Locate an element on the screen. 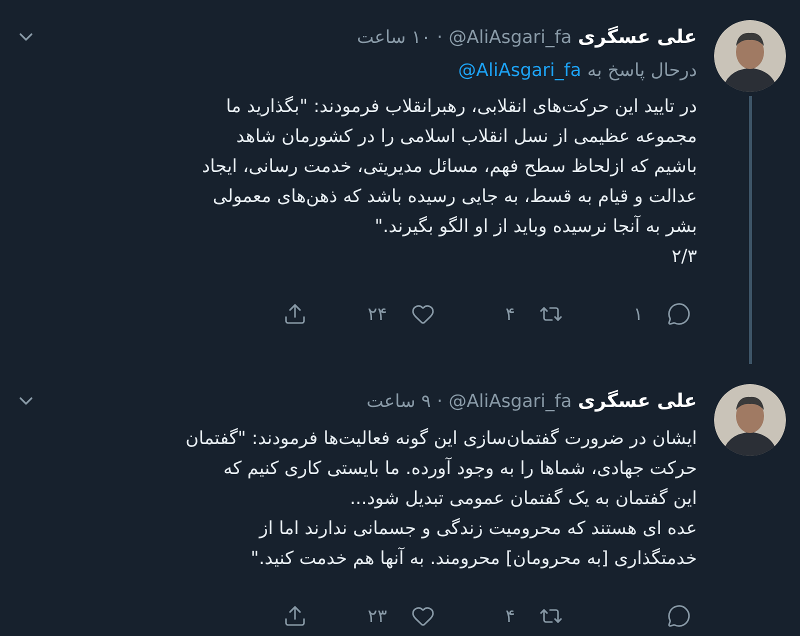 The width and height of the screenshot is (800, 636). mention-link: @AliAsgari_fa is located at coordinates (520, 70).